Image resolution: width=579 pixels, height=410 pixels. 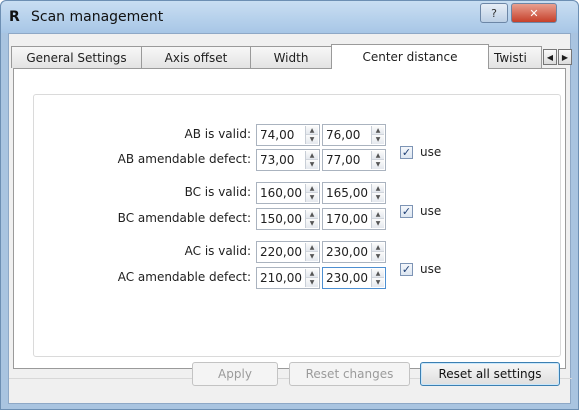 I want to click on chevron-right-icon: ▶, so click(x=565, y=57).